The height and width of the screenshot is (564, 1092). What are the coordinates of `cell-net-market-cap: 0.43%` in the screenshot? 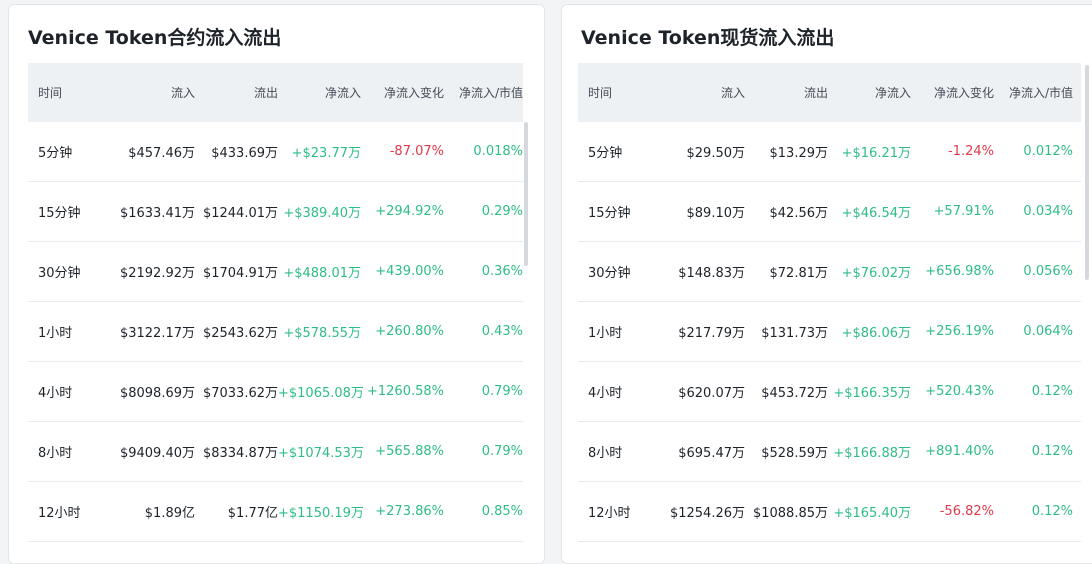 It's located at (502, 331).